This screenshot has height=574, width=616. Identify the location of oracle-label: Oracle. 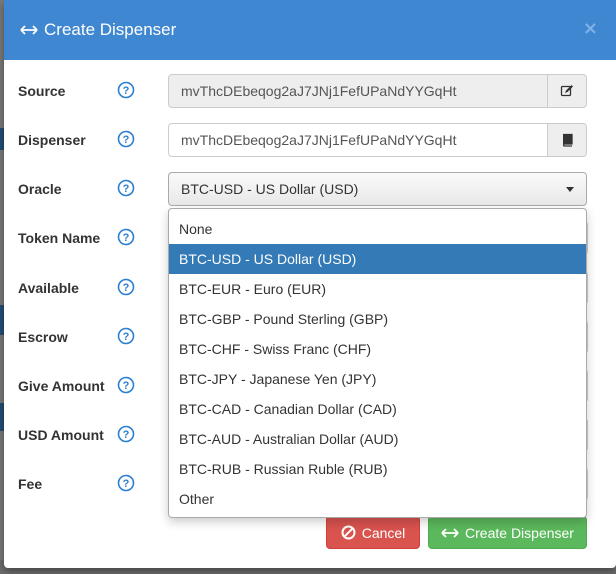
(40, 189).